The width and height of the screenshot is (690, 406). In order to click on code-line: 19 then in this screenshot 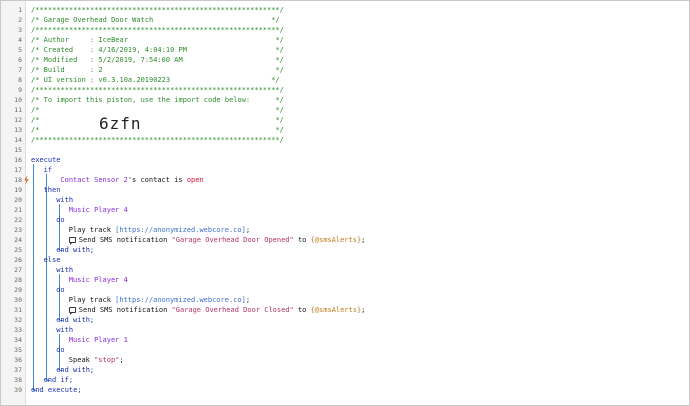, I will do `click(345, 190)`.